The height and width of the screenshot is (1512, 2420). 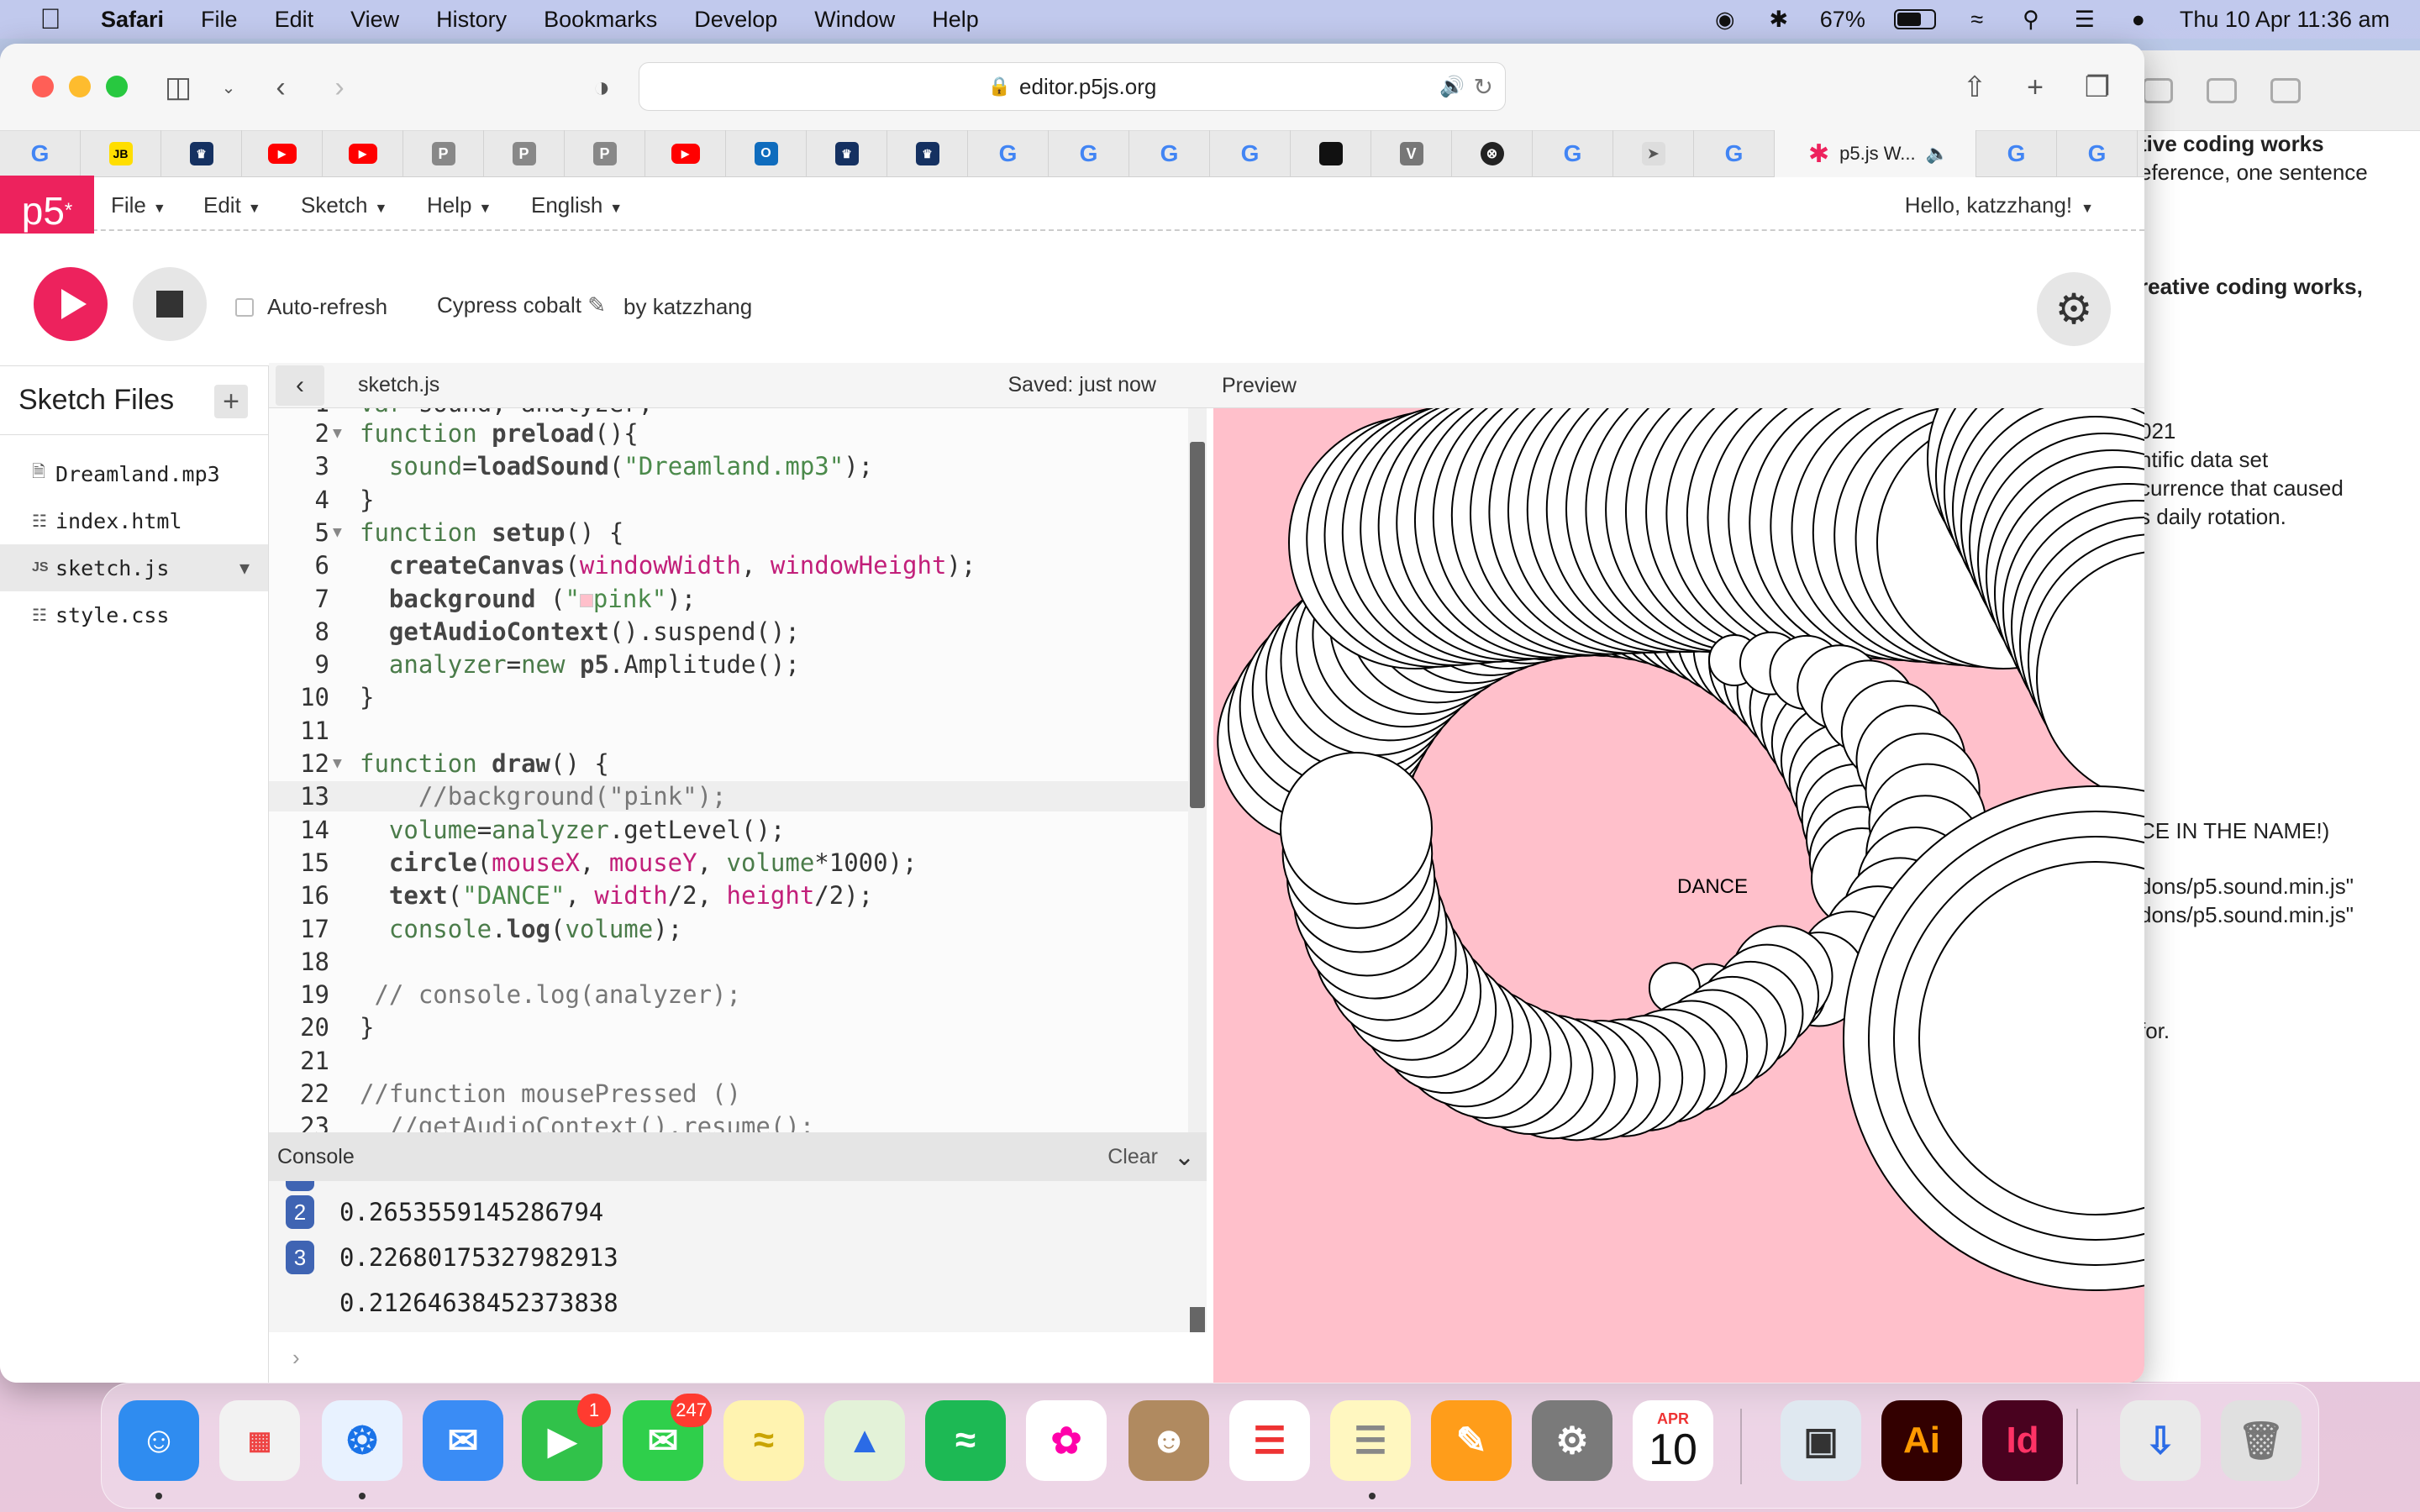 I want to click on creative-cloud-icon: ◉, so click(x=1725, y=19).